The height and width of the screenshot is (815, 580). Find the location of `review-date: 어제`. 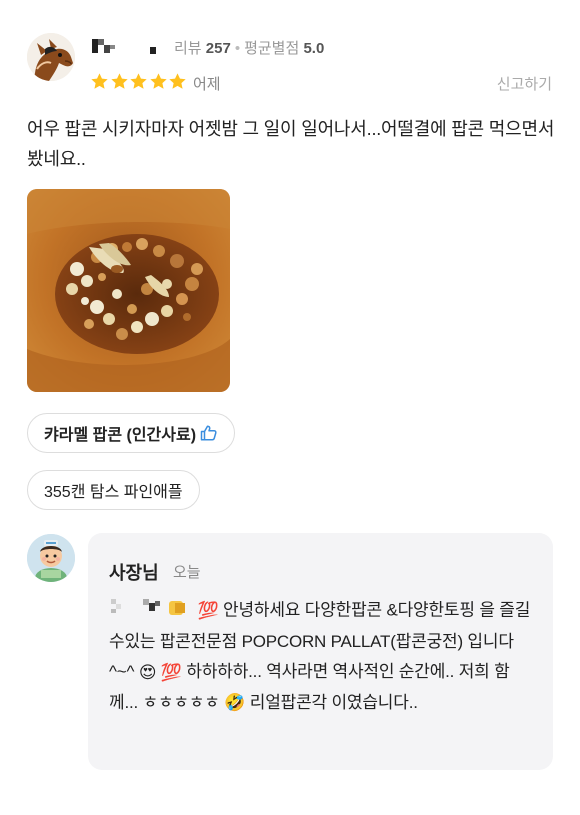

review-date: 어제 is located at coordinates (207, 84).